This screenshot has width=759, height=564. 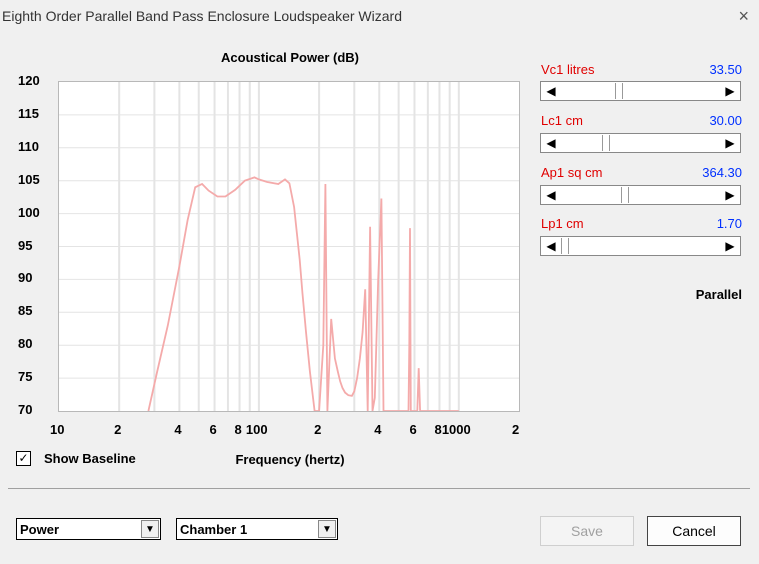 I want to click on chamber-select: Chamber 1 ▼, so click(x=257, y=529).